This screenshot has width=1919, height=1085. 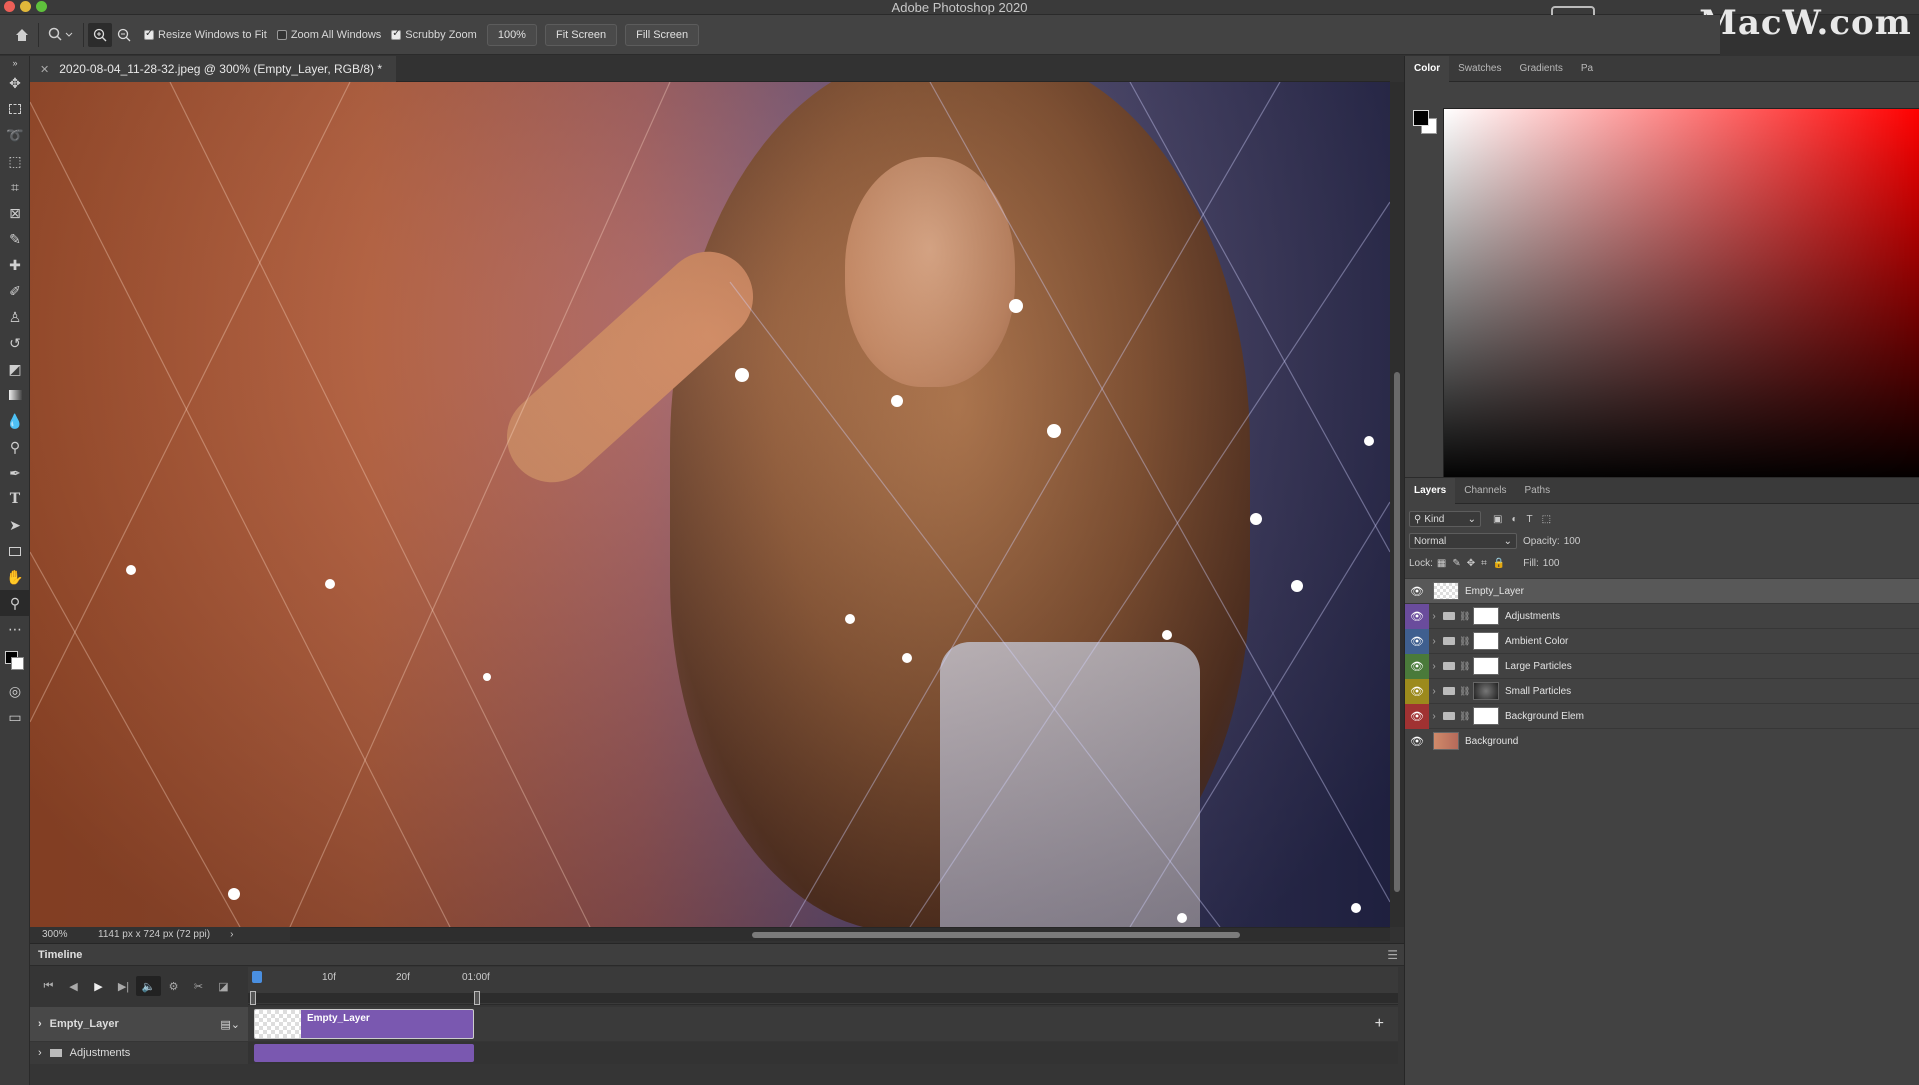 What do you see at coordinates (328, 35) in the screenshot?
I see `zoom-all-windows-checkbox: Zoom All Windows` at bounding box center [328, 35].